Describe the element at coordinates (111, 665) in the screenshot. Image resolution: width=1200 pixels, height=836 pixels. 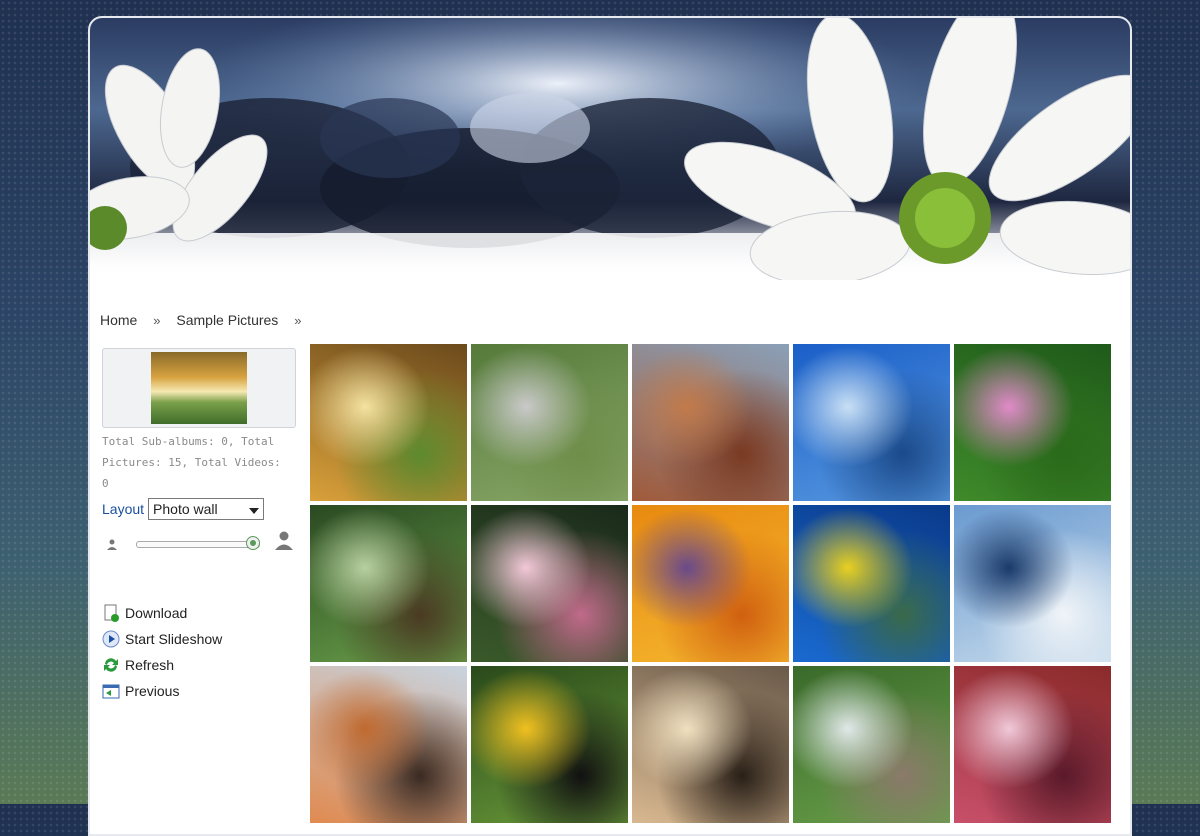
I see `refresh-icon` at that location.